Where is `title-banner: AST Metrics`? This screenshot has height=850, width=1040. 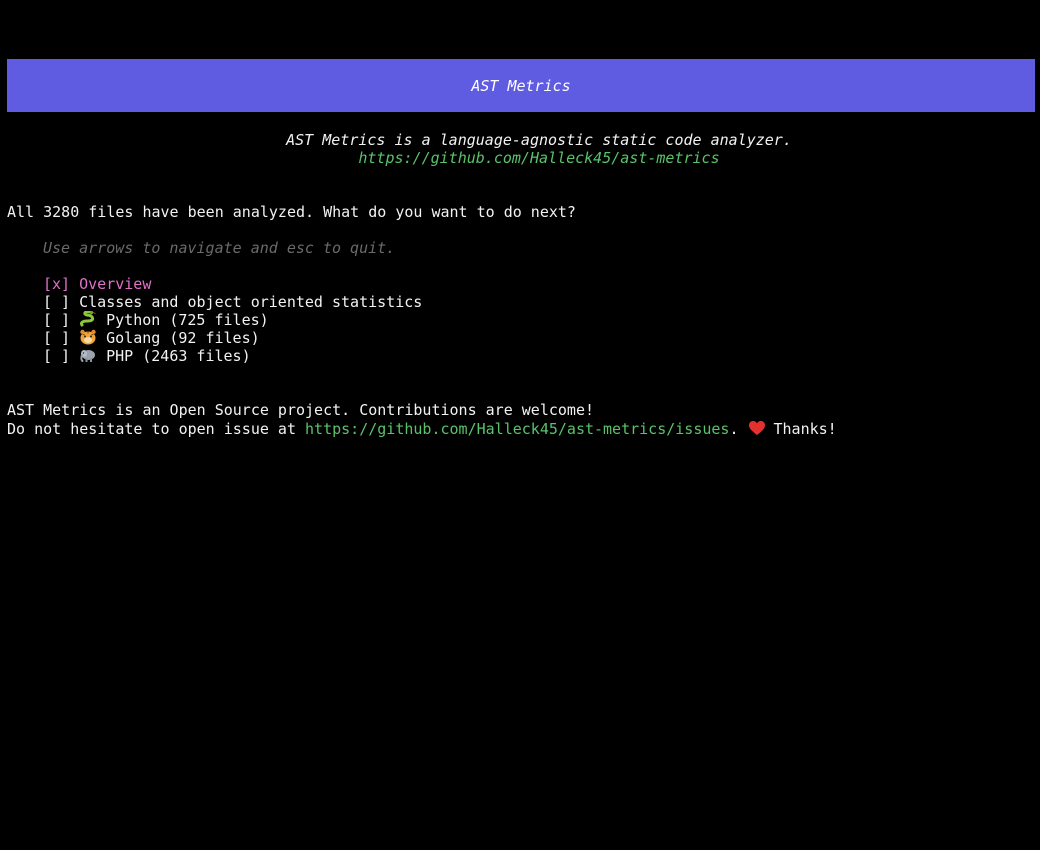 title-banner: AST Metrics is located at coordinates (521, 85).